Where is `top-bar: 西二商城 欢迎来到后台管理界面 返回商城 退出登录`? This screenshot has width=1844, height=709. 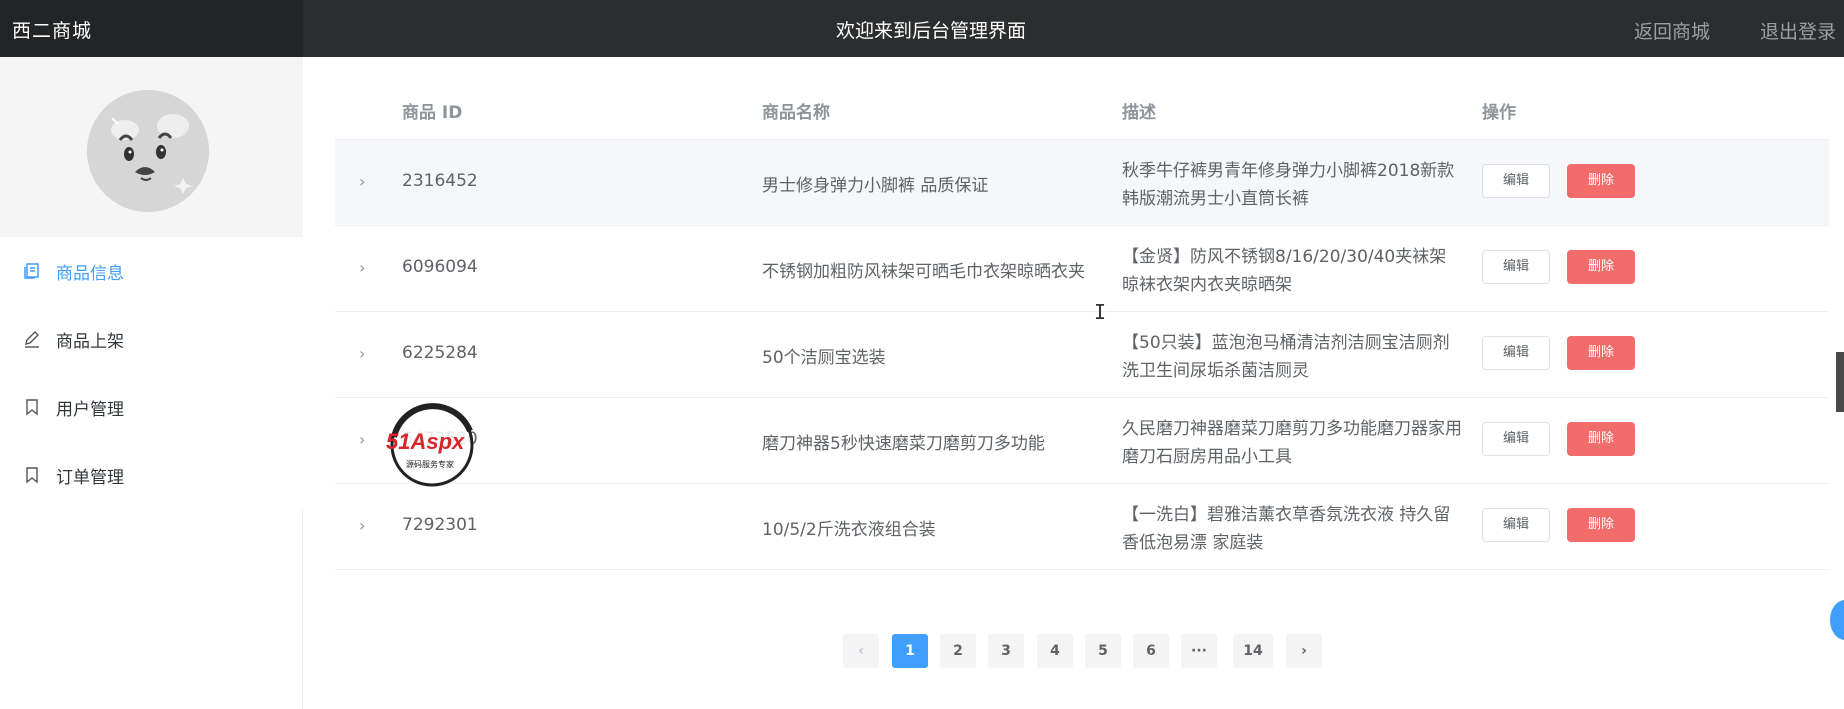
top-bar: 西二商城 欢迎来到后台管理界面 返回商城 退出登录 is located at coordinates (922, 28).